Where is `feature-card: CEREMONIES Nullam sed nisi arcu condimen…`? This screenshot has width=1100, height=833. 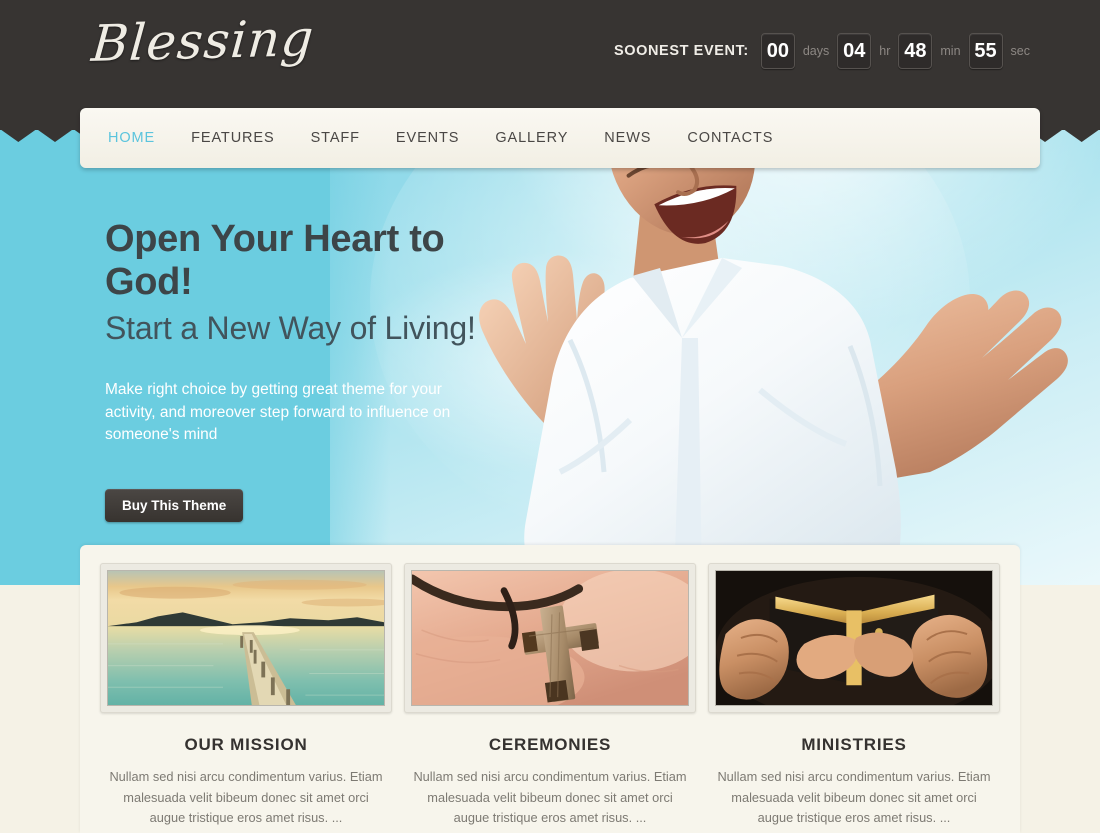 feature-card: CEREMONIES Nullam sed nisi arcu condimen… is located at coordinates (550, 696).